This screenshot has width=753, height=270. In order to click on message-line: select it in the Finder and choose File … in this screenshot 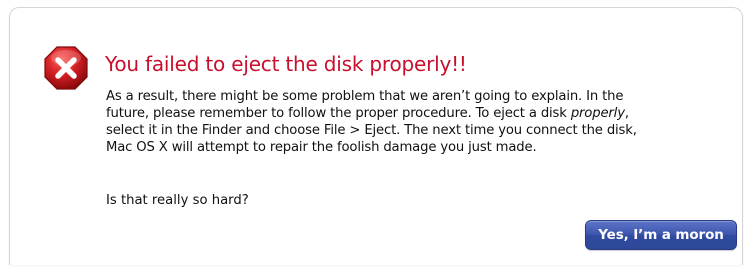, I will do `click(371, 130)`.